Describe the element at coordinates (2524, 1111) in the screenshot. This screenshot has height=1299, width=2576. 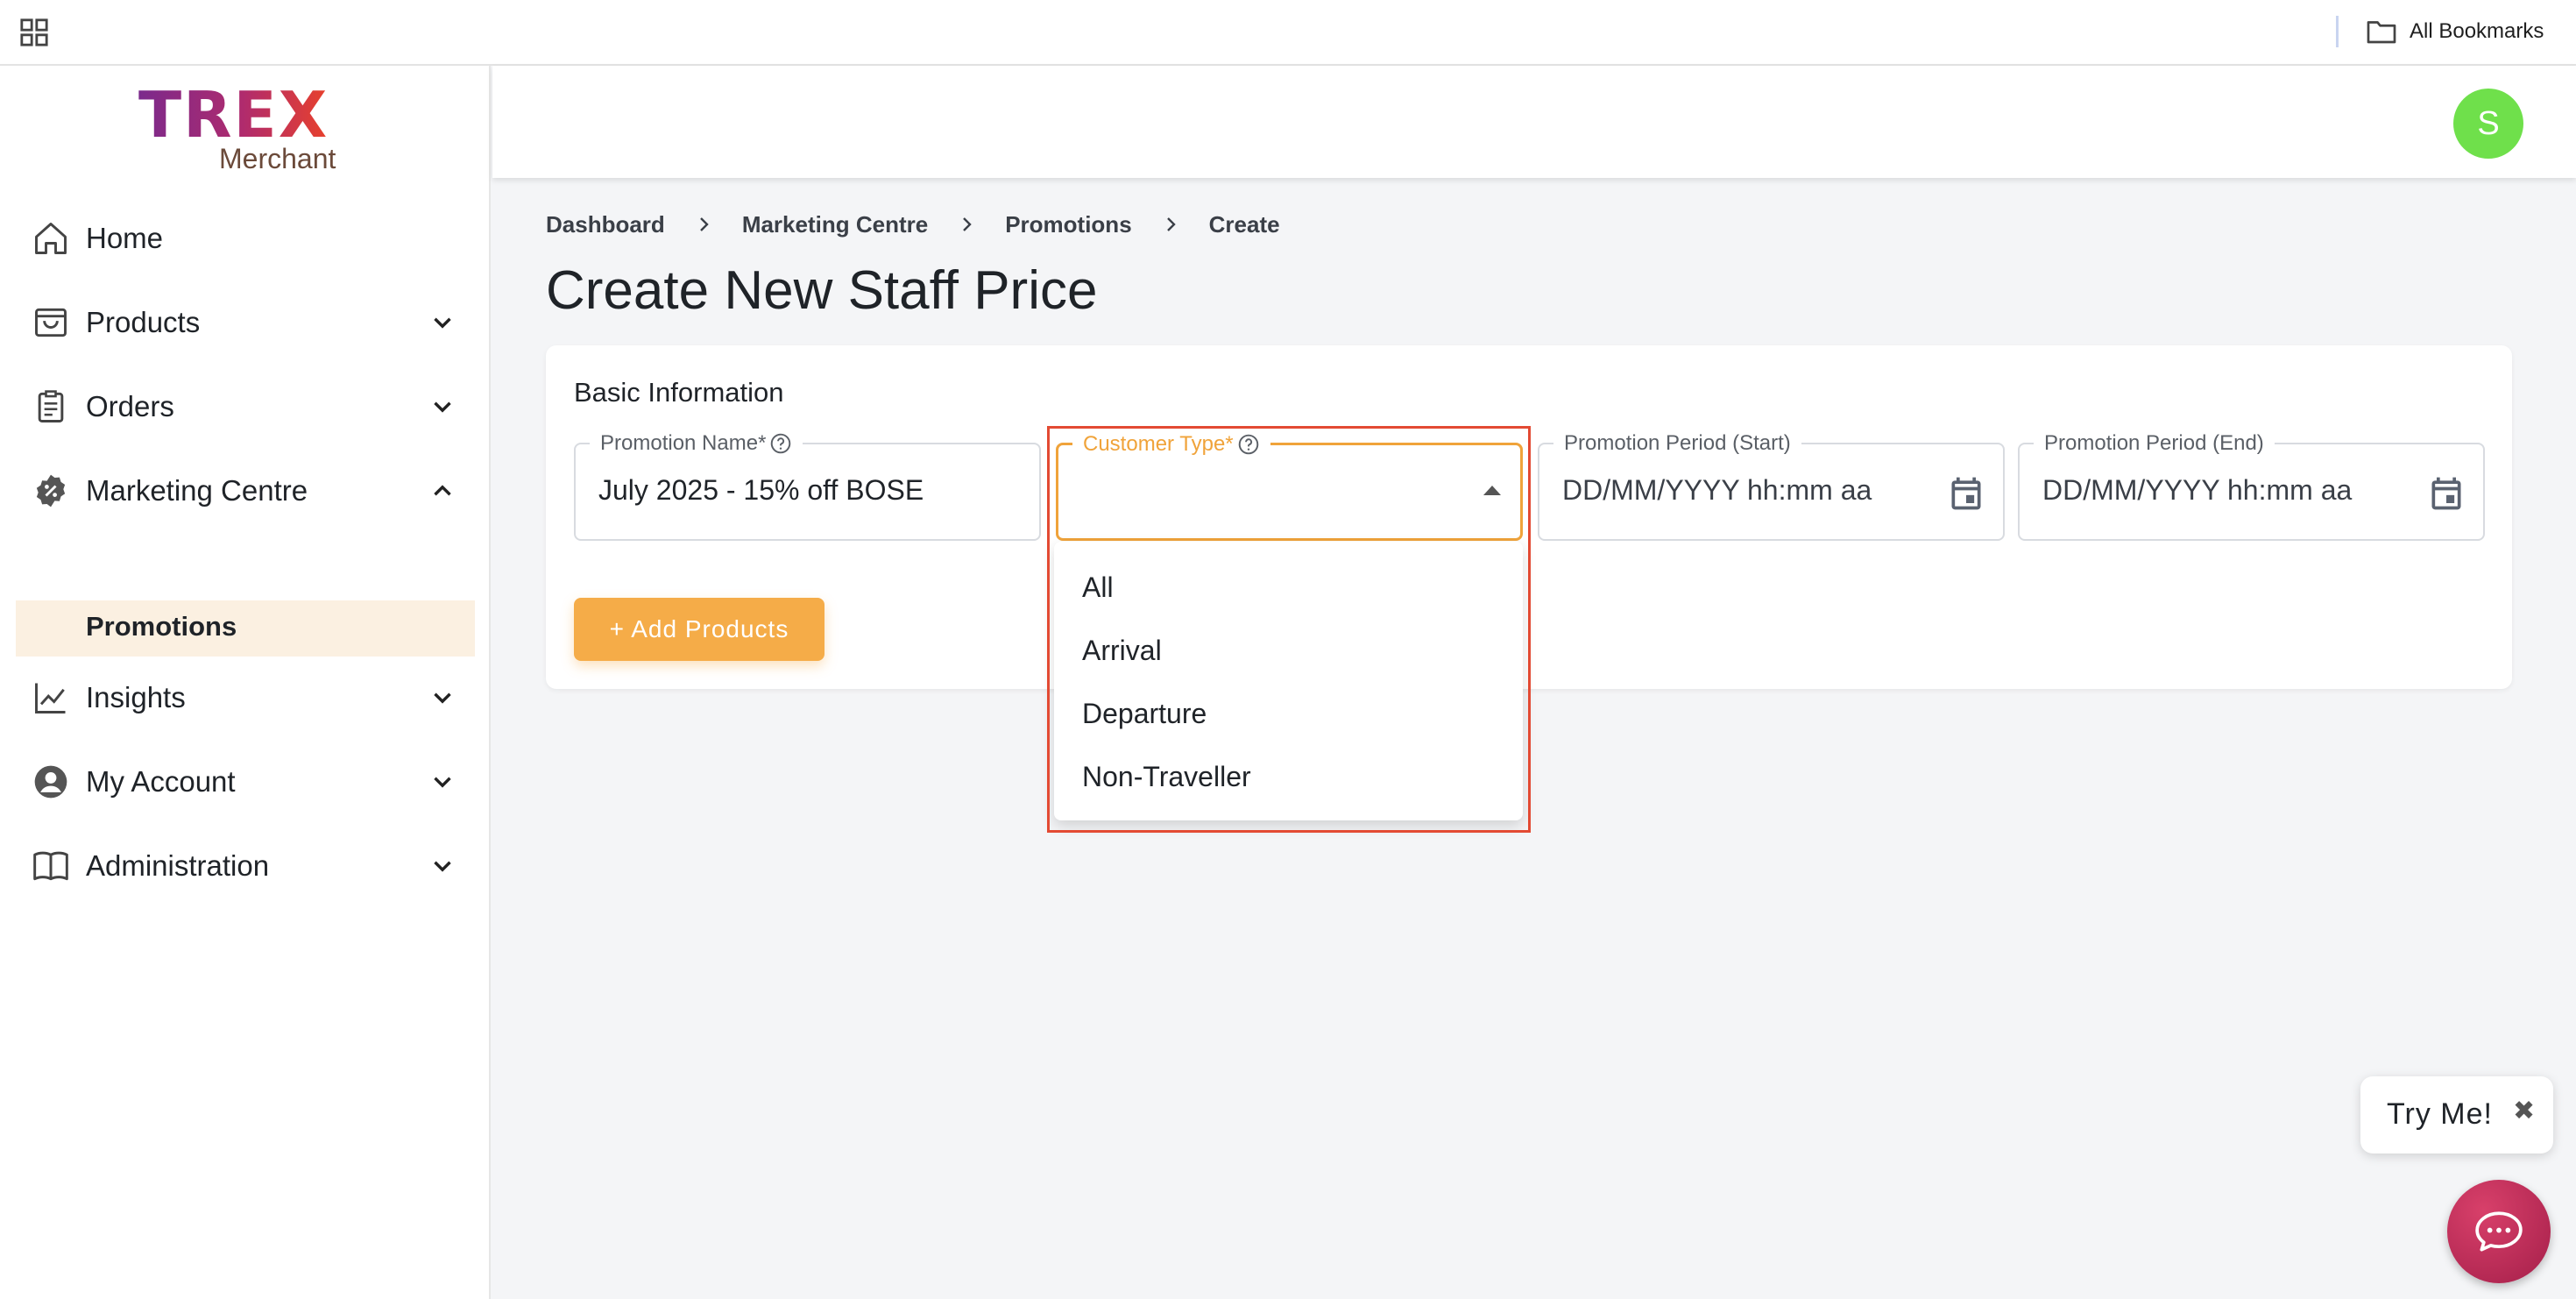
I see `close-icon: ✖` at that location.